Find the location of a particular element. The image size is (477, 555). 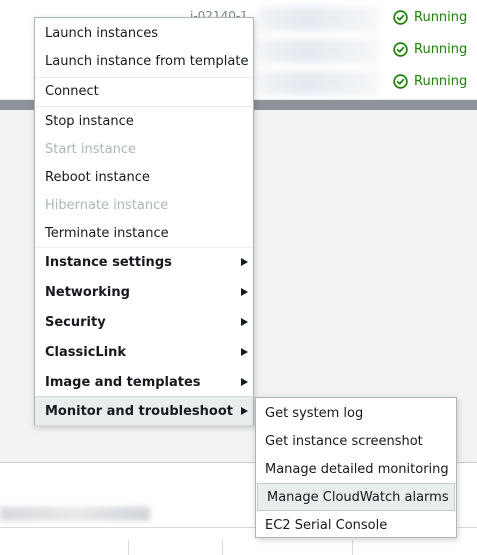

submenu-item-ec2-serial-console: EC2 Serial Console is located at coordinates (356, 525).